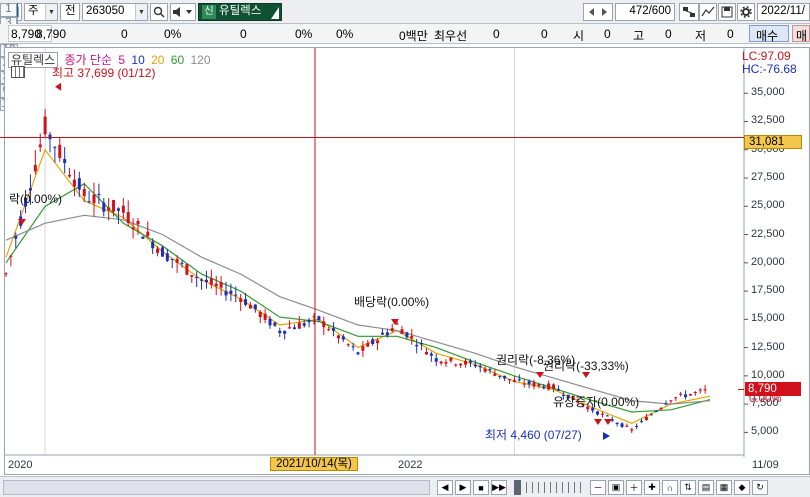 The height and width of the screenshot is (497, 810). What do you see at coordinates (742, 487) in the screenshot?
I see `pin-icon: ◆` at bounding box center [742, 487].